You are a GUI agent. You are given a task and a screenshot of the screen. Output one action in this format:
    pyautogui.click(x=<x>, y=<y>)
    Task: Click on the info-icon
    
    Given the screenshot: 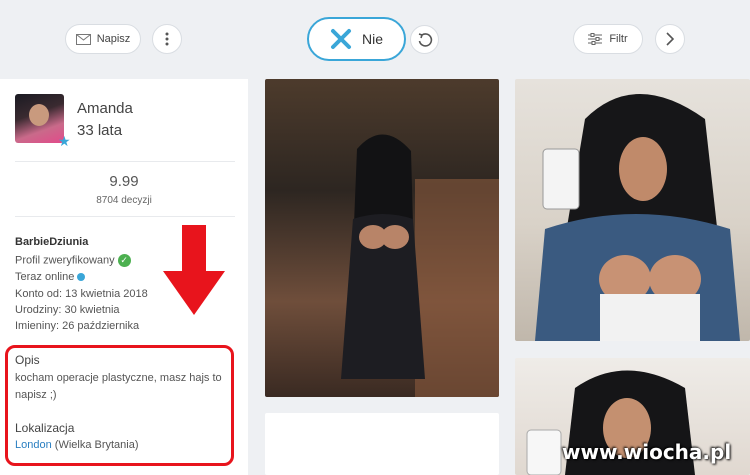 What is the action you would take?
    pyautogui.click(x=81, y=277)
    